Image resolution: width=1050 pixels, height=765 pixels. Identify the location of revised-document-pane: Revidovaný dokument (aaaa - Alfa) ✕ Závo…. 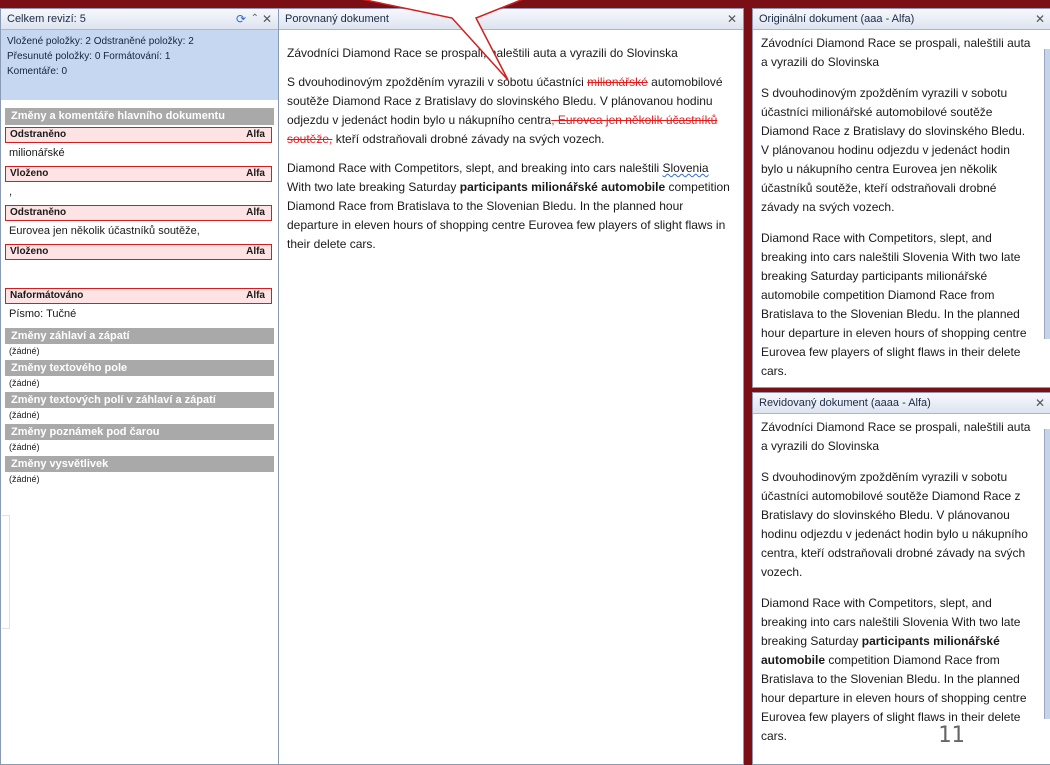
(901, 578).